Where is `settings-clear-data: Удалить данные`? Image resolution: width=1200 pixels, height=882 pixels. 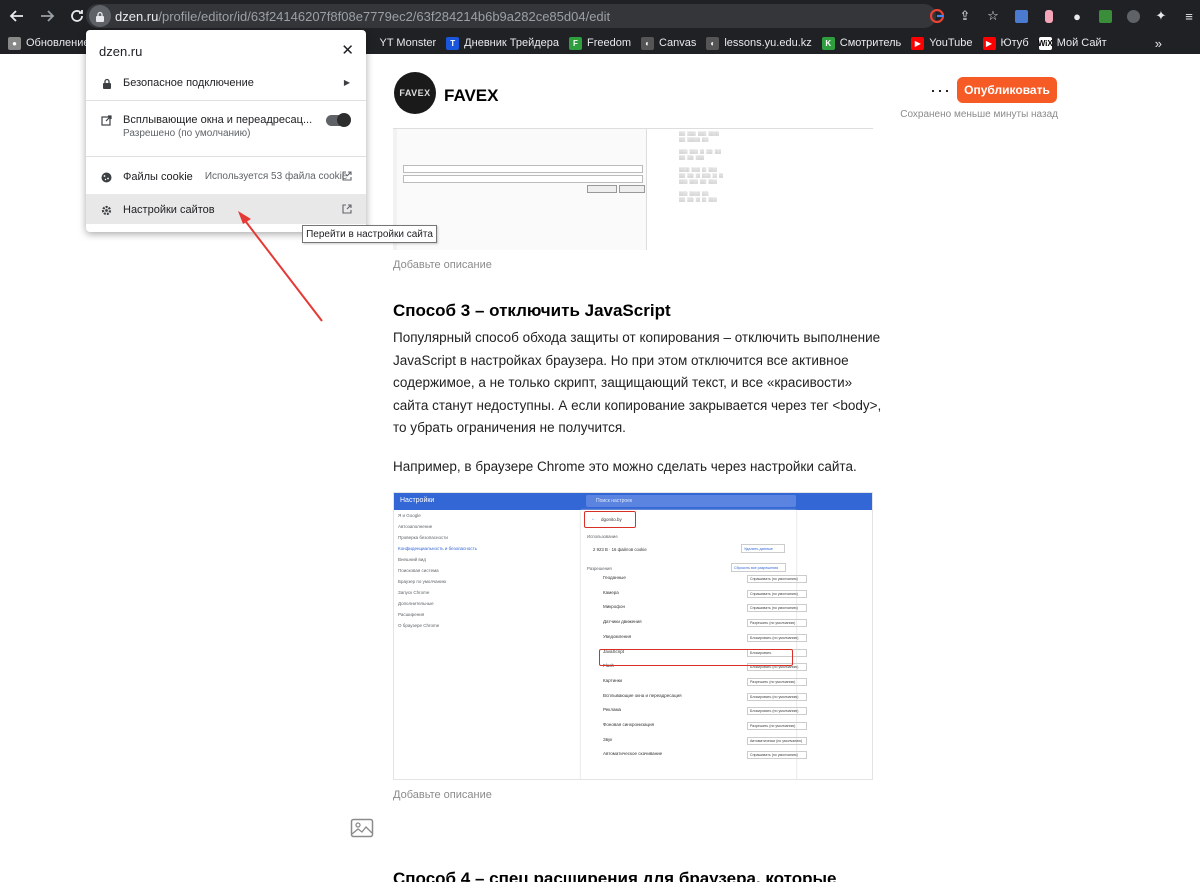 settings-clear-data: Удалить данные is located at coordinates (763, 548).